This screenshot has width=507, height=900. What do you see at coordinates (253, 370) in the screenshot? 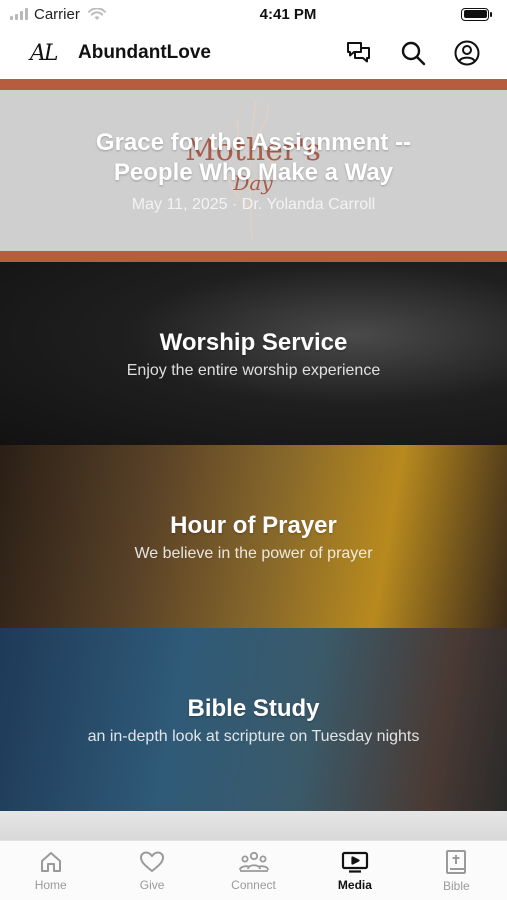
I see `card-subtitle: Enjoy the entire worship experience` at bounding box center [253, 370].